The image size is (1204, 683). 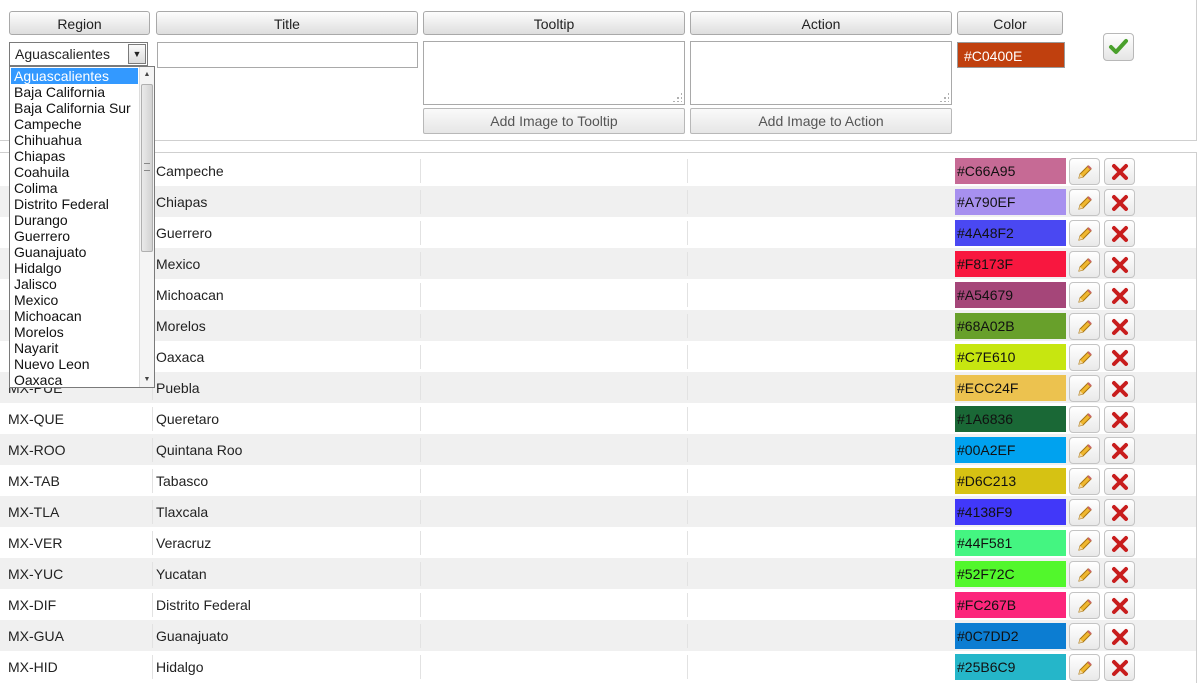 What do you see at coordinates (74, 348) in the screenshot?
I see `region-option: Nayarit` at bounding box center [74, 348].